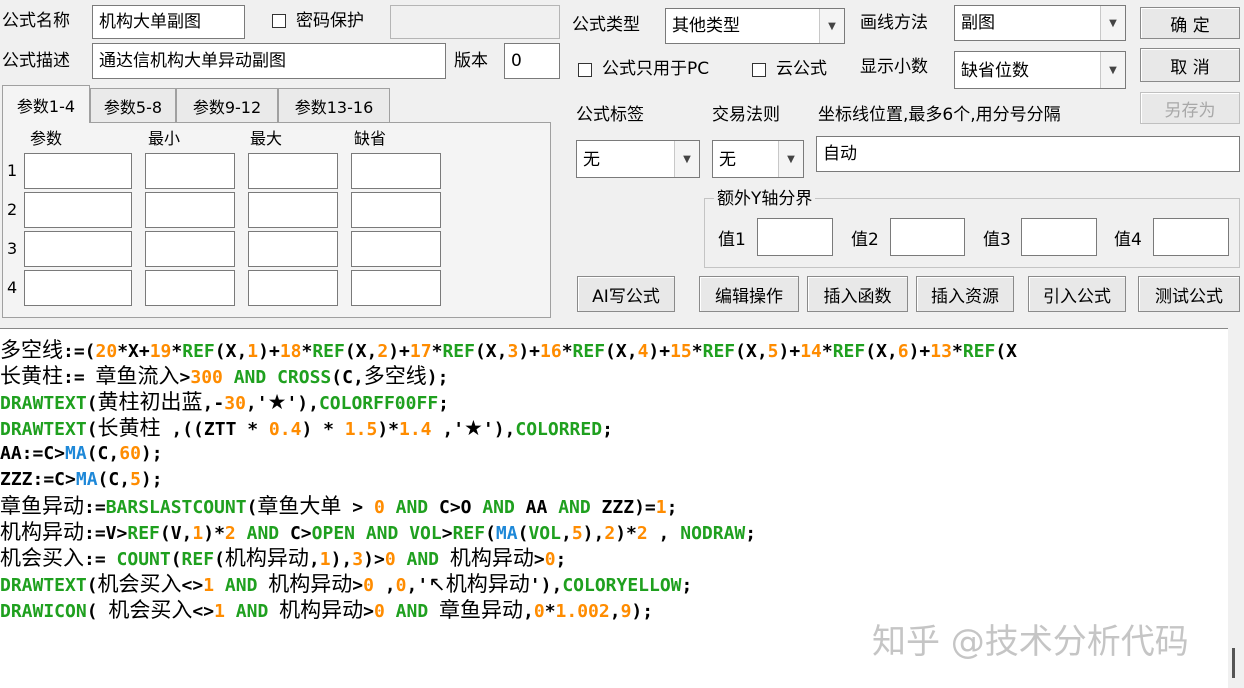  I want to click on param-3-name, so click(78, 249).